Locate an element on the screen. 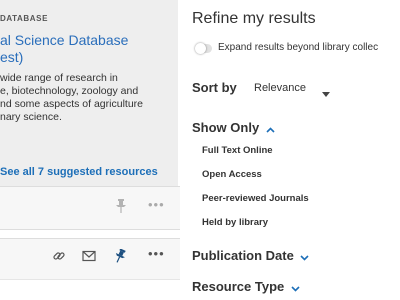 The image size is (400, 300). resource-type-header: Resource Type is located at coordinates (246, 287).